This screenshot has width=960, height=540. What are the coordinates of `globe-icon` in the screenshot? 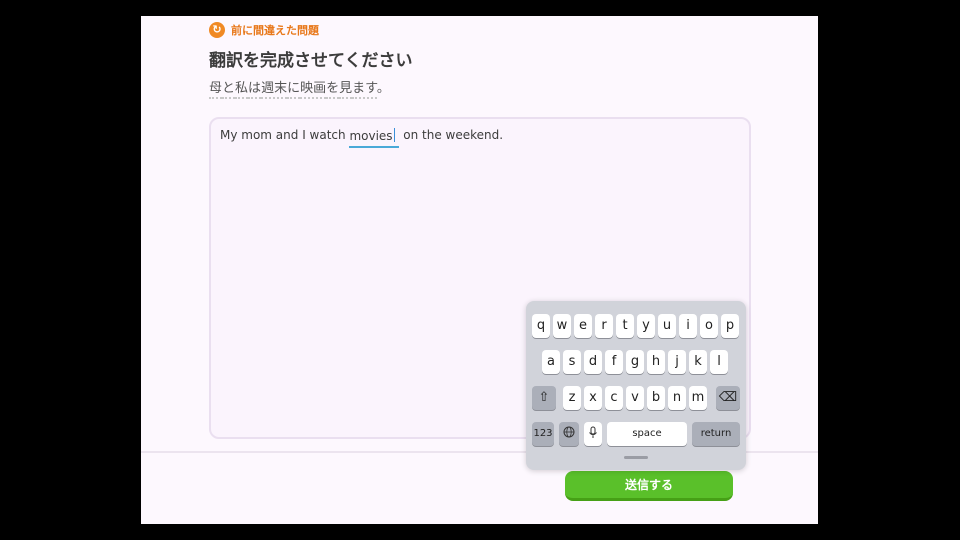 It's located at (569, 432).